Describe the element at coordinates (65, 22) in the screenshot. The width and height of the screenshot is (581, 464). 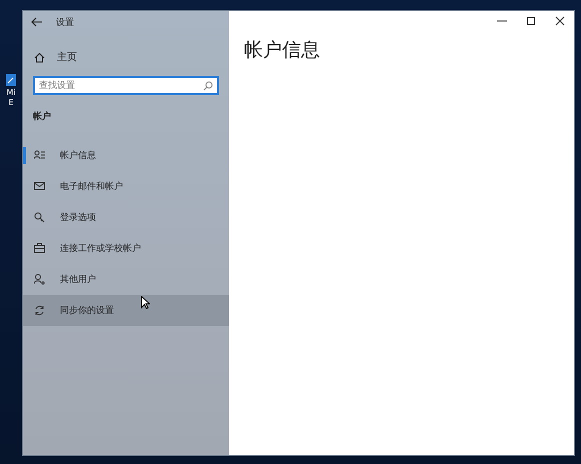
I see `window-title: 设置` at that location.